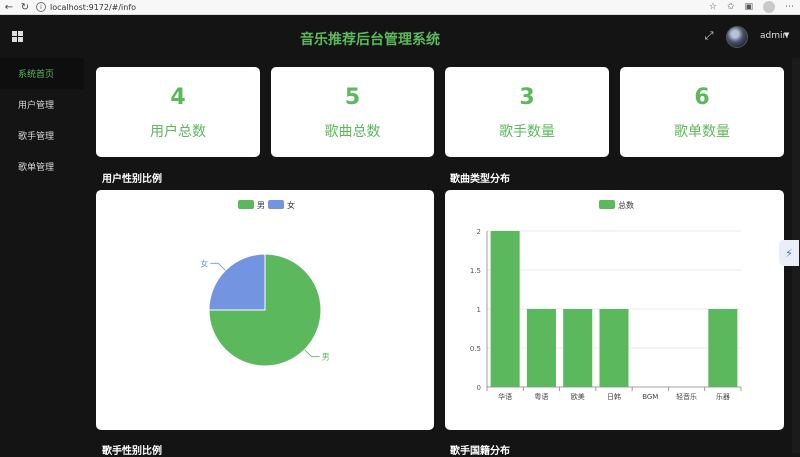 The image size is (800, 457). What do you see at coordinates (650, 397) in the screenshot?
I see `x-tick-label: BGM` at bounding box center [650, 397].